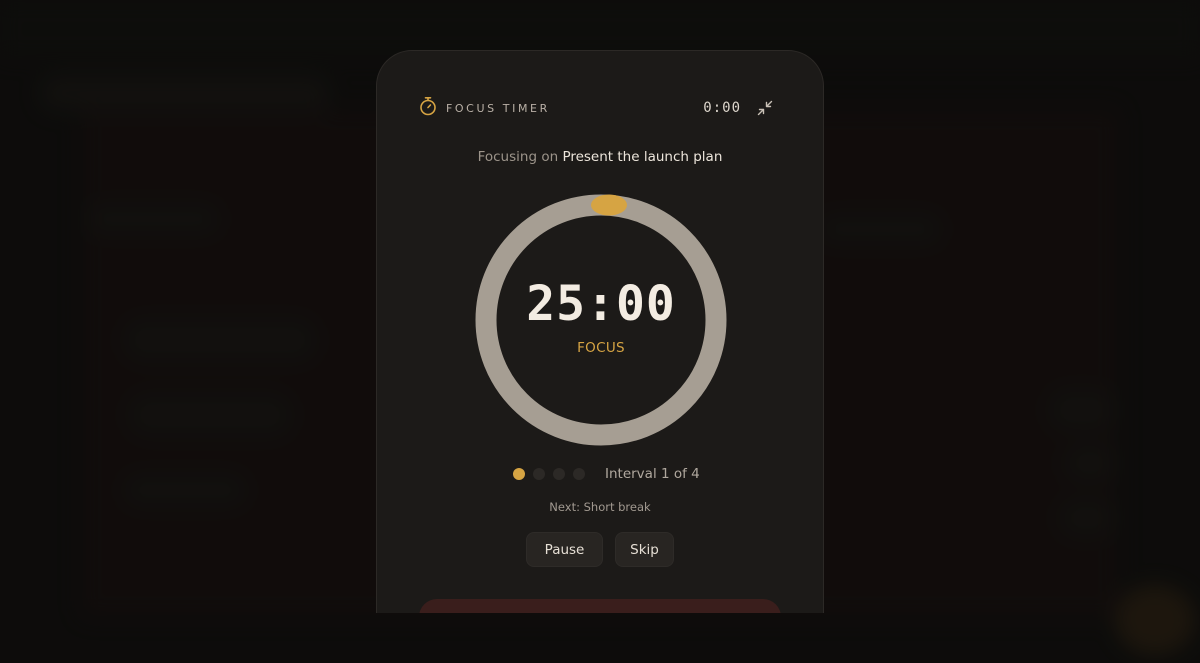 The width and height of the screenshot is (1200, 663). What do you see at coordinates (644, 549) in the screenshot?
I see `skip-button: Skip` at bounding box center [644, 549].